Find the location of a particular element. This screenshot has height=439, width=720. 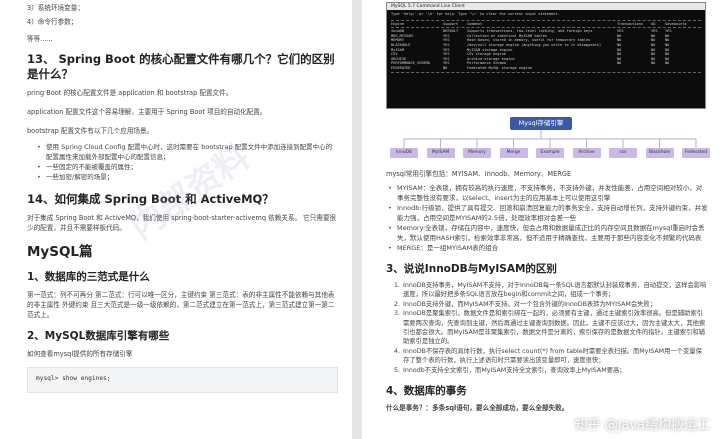

diagram-leaf-node: InnoDB is located at coordinates (404, 153).